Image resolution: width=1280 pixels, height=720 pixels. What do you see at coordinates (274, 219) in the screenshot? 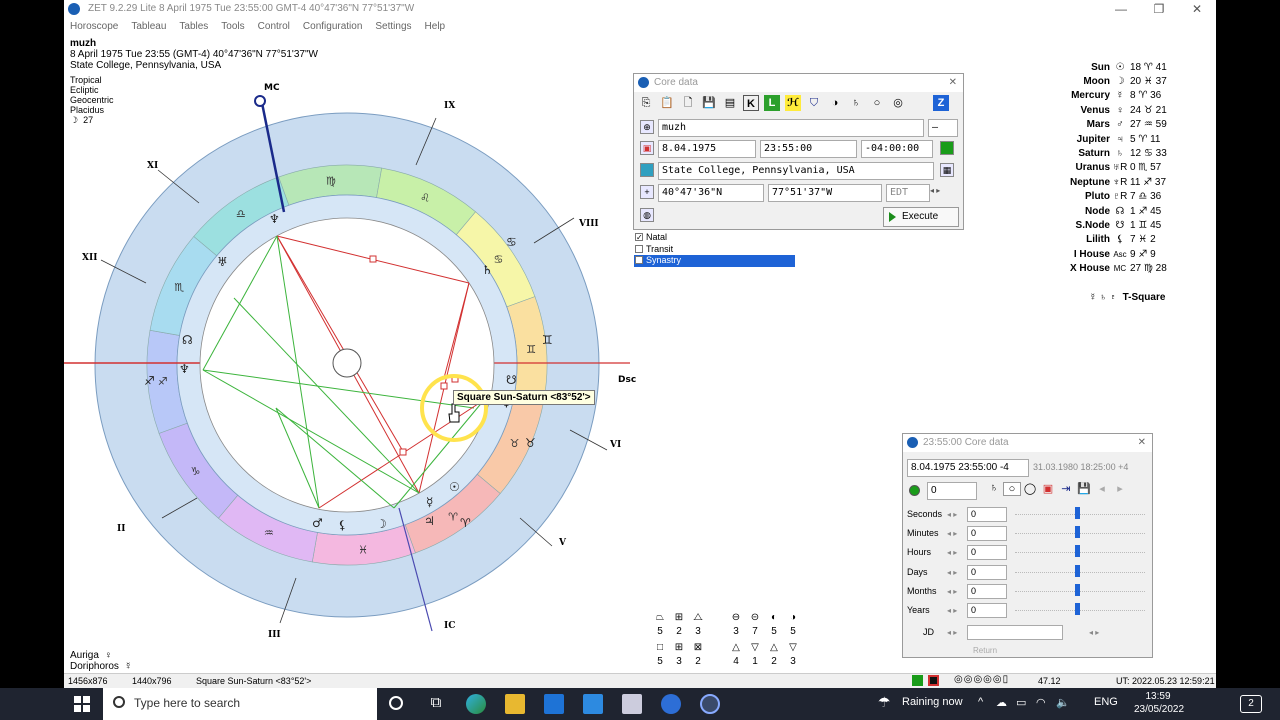
I see `planet-glyph-icon: ♆` at bounding box center [274, 219].